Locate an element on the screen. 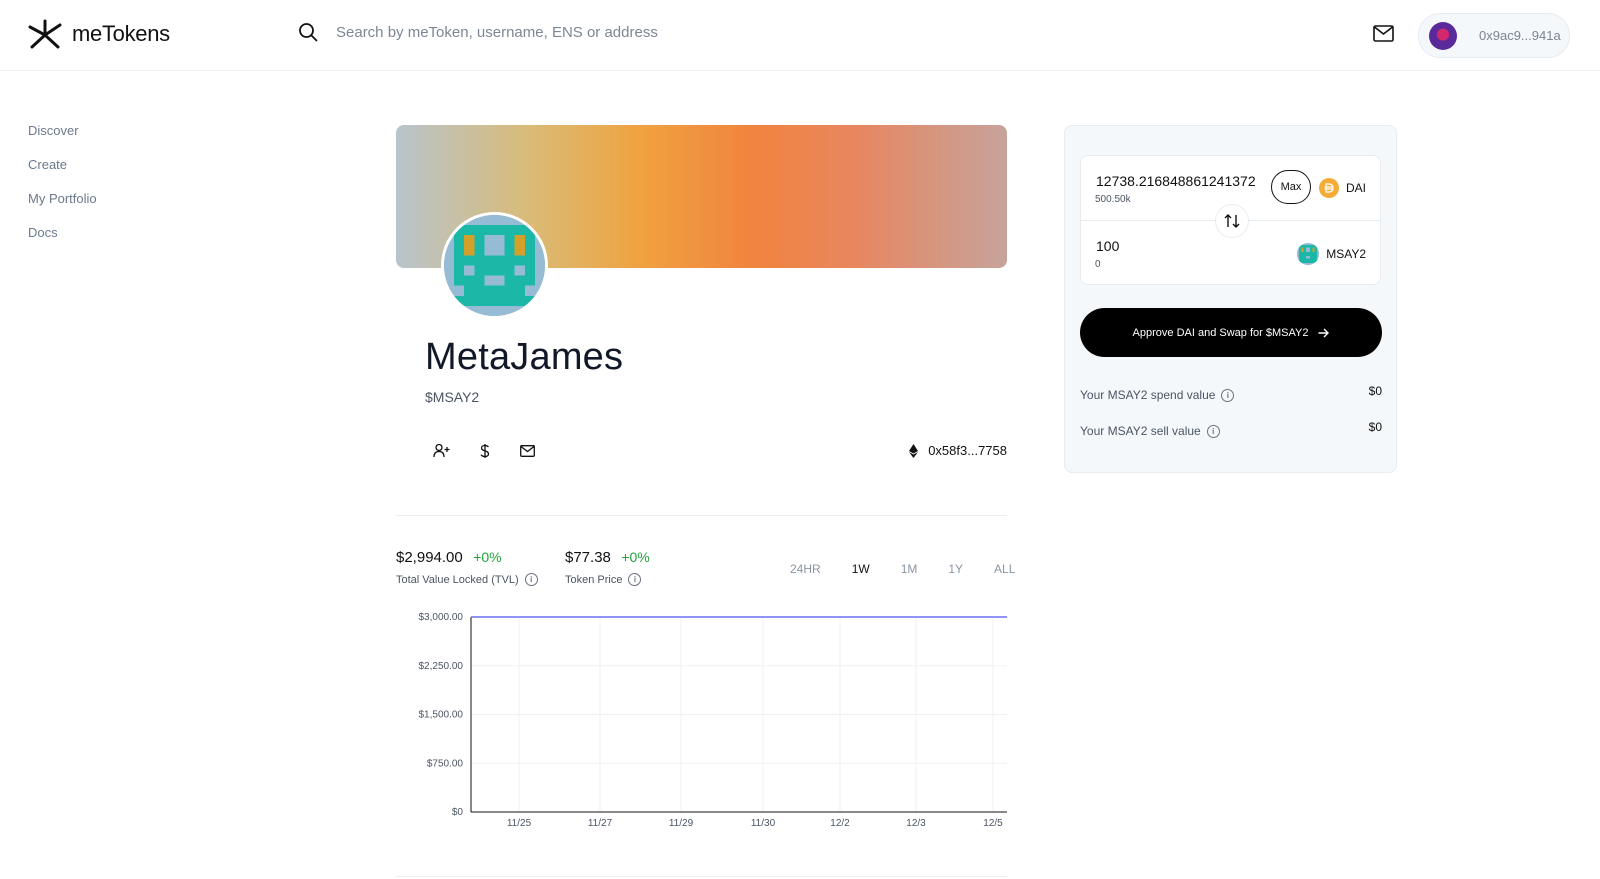 The image size is (1600, 879). tvl-stat: $2,994.00 +0% Total Value Locked (TVL) i is located at coordinates (467, 567).